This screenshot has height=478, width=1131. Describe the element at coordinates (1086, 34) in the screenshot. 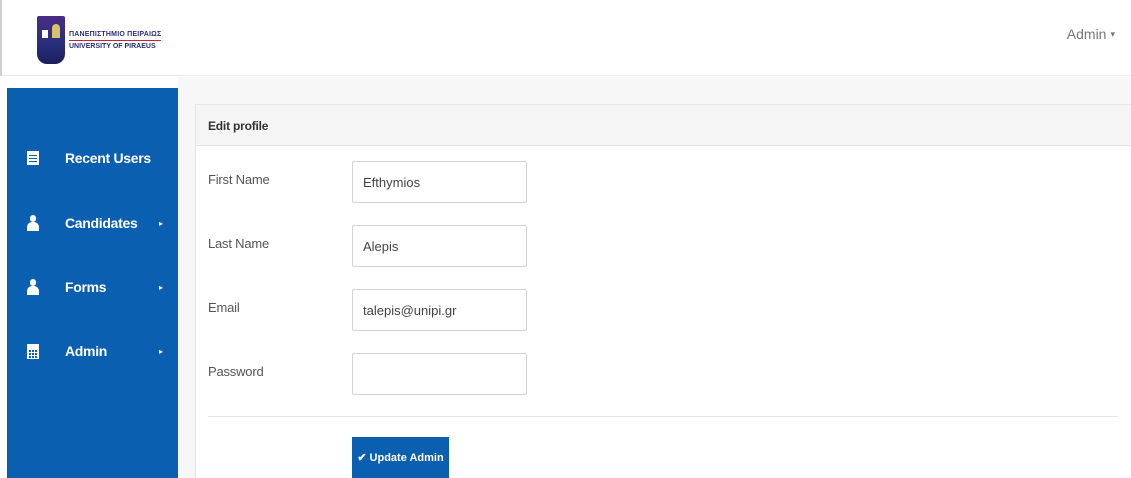

I see `user-menu-label: Admin` at that location.